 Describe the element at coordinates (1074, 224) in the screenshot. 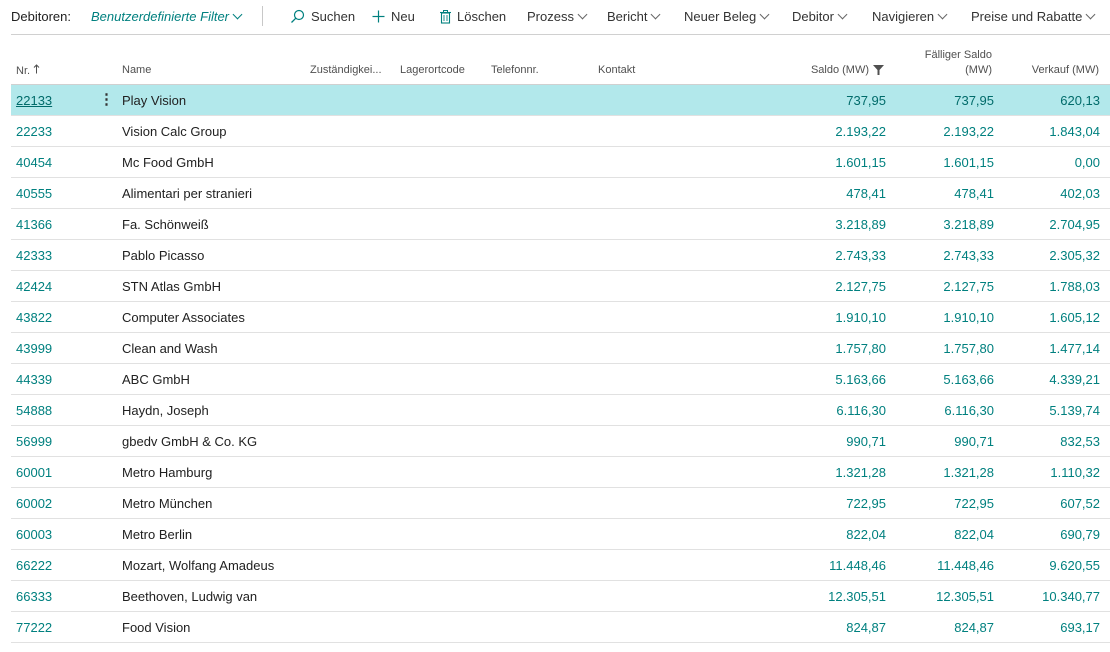

I see `sales-value: 2.704,95` at that location.